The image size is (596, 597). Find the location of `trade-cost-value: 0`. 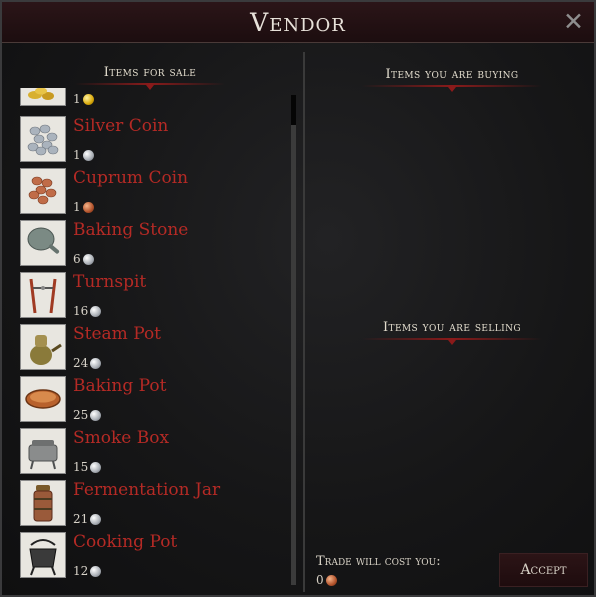

trade-cost-value: 0 is located at coordinates (326, 580).